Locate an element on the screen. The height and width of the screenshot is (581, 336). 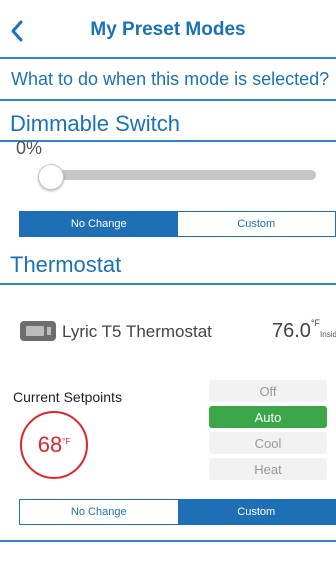
mode-auto-button: Auto is located at coordinates (268, 417).